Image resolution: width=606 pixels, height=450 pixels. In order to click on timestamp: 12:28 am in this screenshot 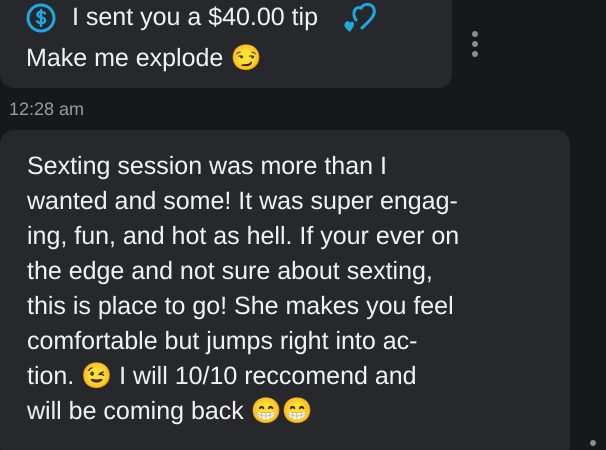, I will do `click(47, 109)`.